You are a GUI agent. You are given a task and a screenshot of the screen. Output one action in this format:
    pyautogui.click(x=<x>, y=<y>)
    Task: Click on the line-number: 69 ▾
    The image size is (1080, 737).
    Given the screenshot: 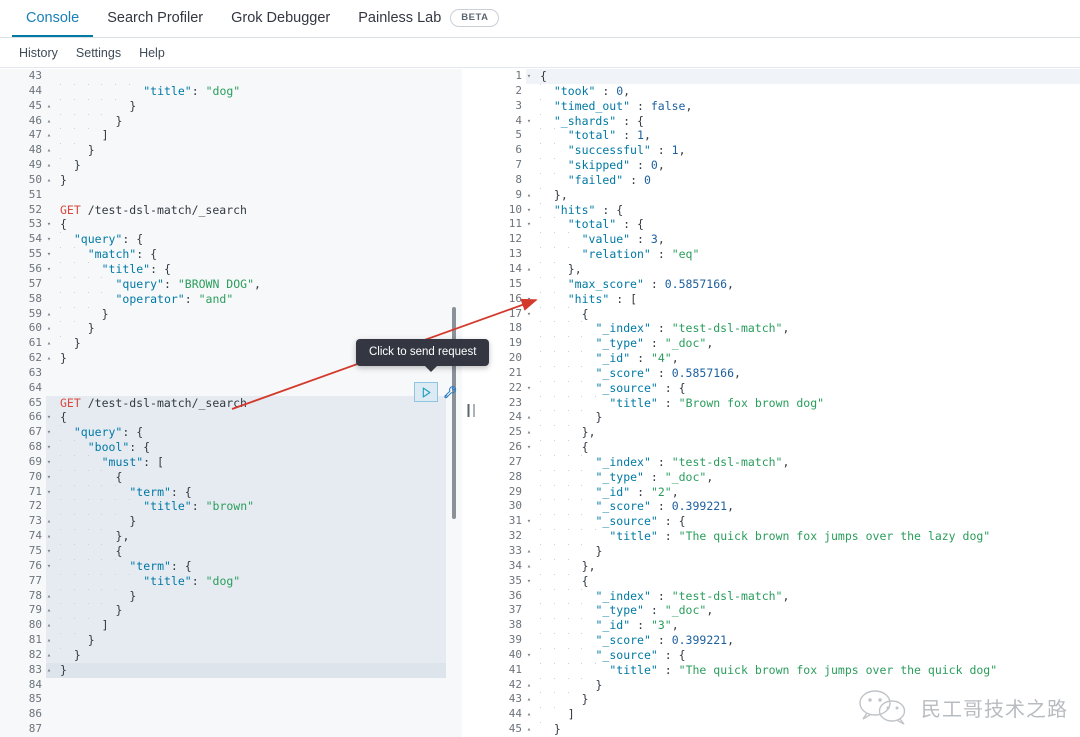 What is the action you would take?
    pyautogui.click(x=25, y=462)
    